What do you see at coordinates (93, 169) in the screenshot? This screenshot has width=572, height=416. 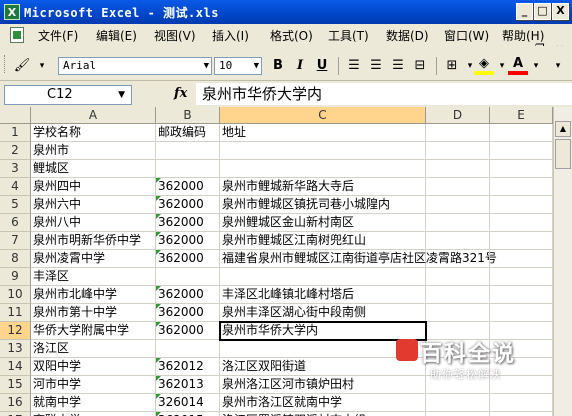 I see `table-cell: 鲤城区` at bounding box center [93, 169].